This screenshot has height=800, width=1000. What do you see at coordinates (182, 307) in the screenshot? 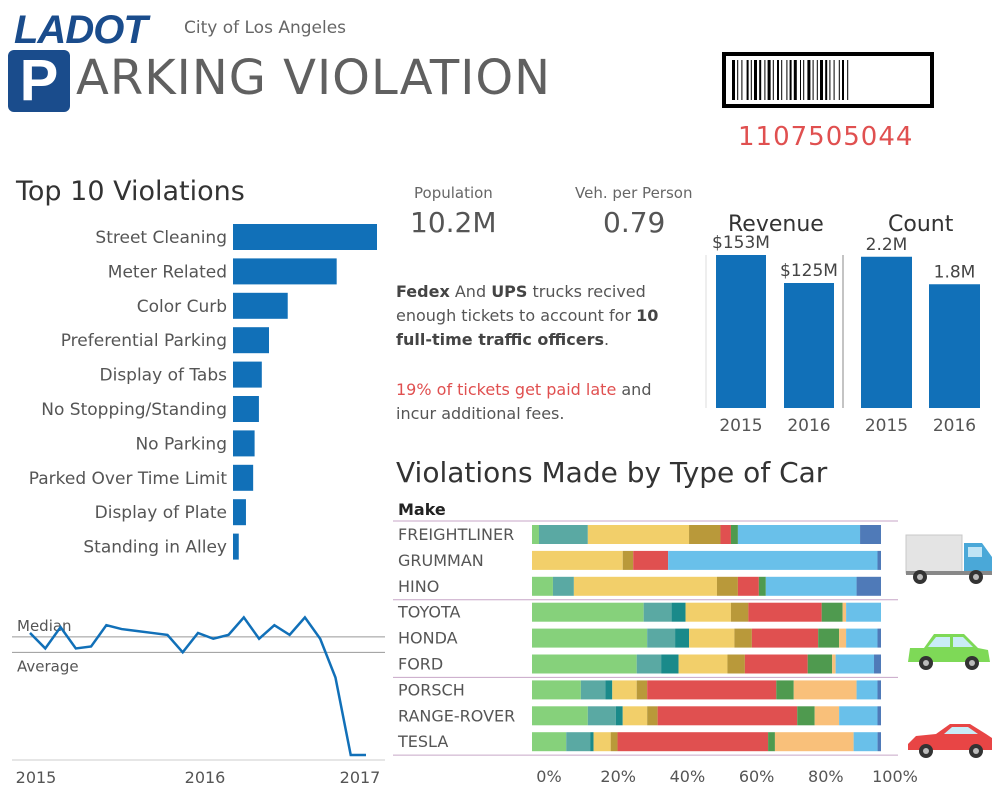
I see `violation-label: Color Curb` at bounding box center [182, 307].